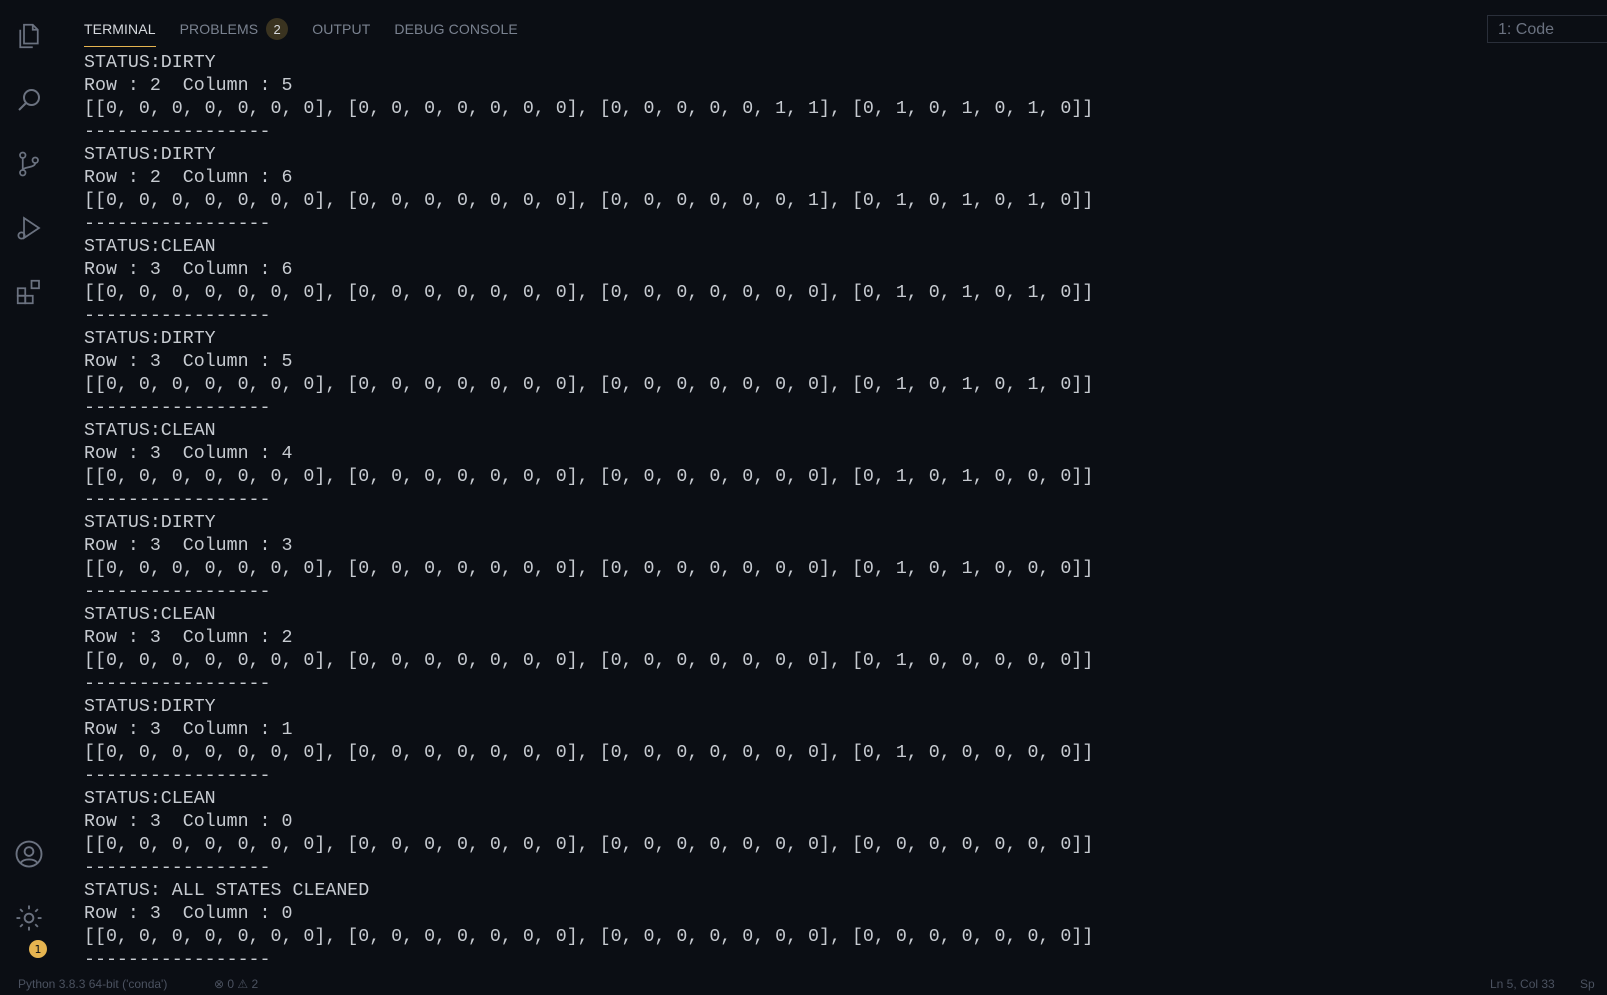  I want to click on tab-output: OUTPUT, so click(341, 32).